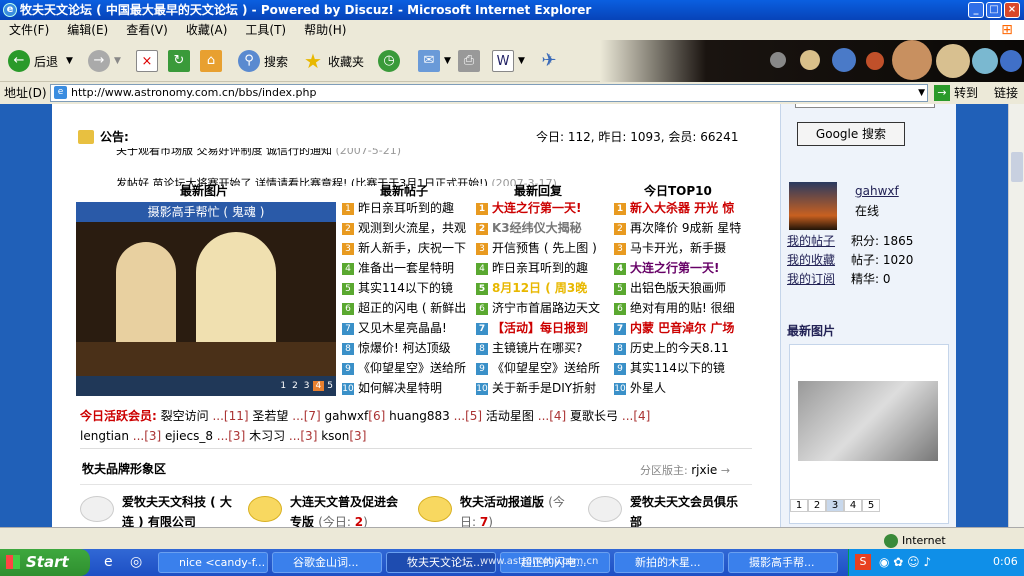 The height and width of the screenshot is (576, 1024). What do you see at coordinates (406, 268) in the screenshot?
I see `list-item: 4 准备出一套星特明` at bounding box center [406, 268].